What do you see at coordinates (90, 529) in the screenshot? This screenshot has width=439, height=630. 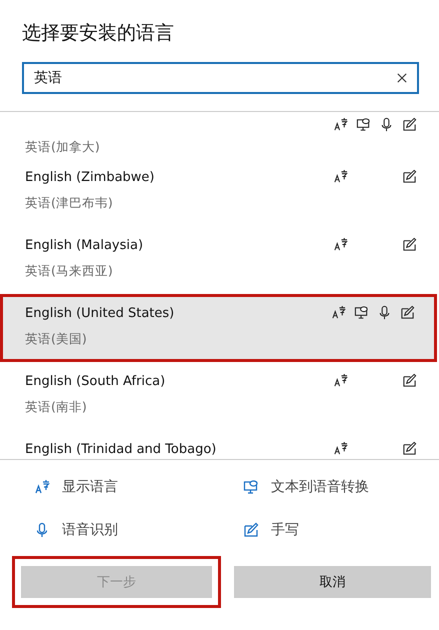 I see `legend-label: 语音识别` at bounding box center [90, 529].